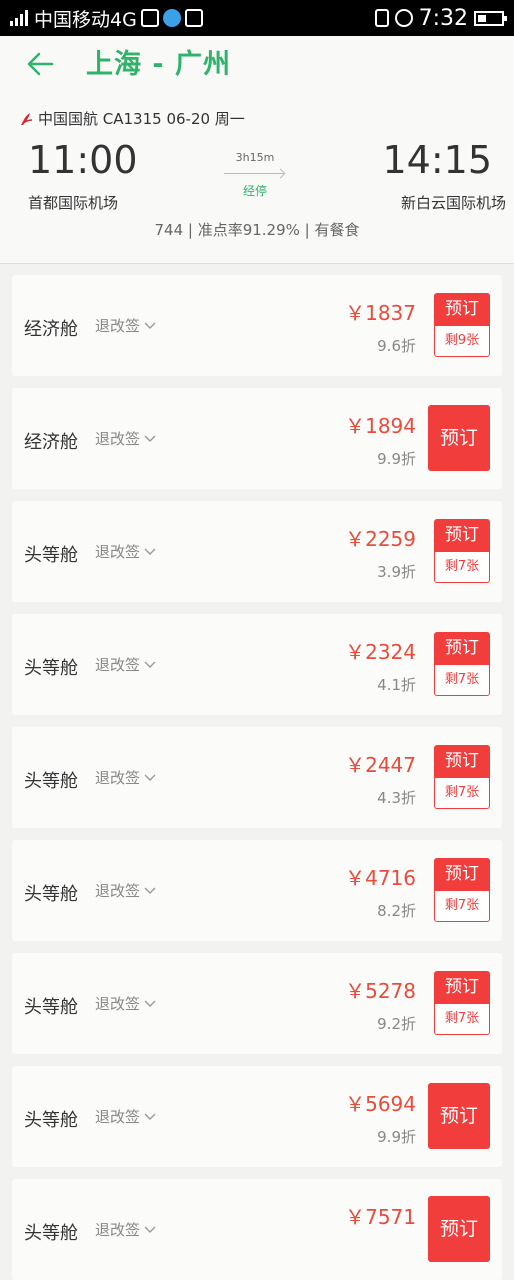  I want to click on clock: 7:32, so click(443, 18).